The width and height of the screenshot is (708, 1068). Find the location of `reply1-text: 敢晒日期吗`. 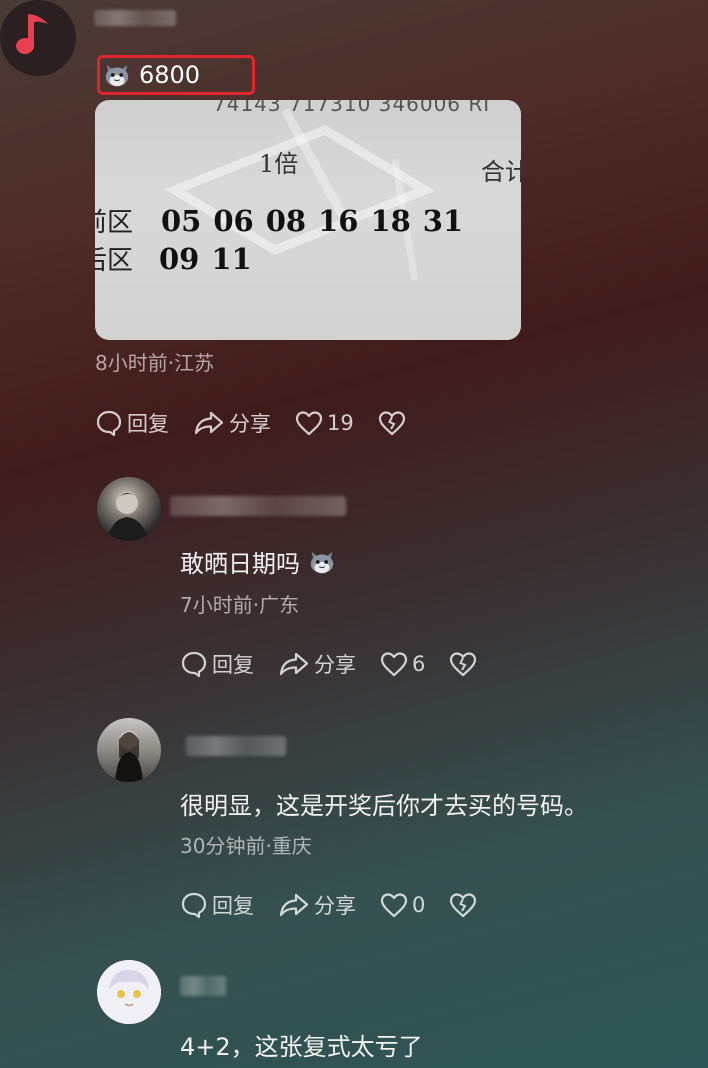

reply1-text: 敢晒日期吗 is located at coordinates (258, 561).